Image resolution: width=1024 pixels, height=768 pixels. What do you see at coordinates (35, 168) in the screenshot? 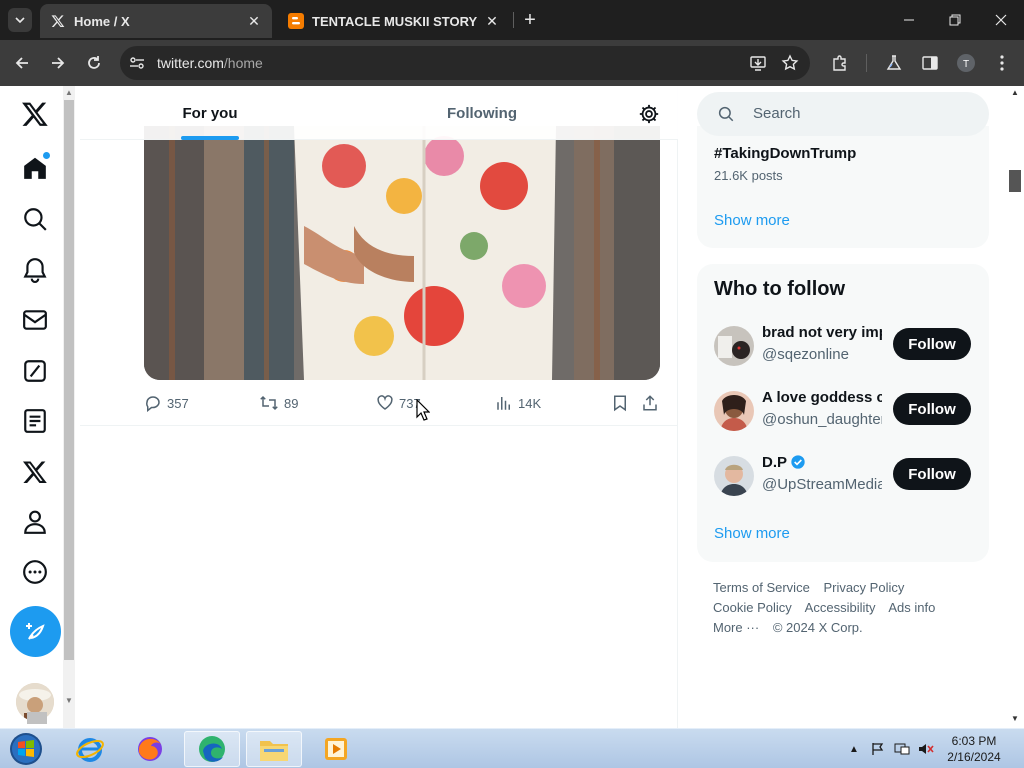
I see `nav-home` at bounding box center [35, 168].